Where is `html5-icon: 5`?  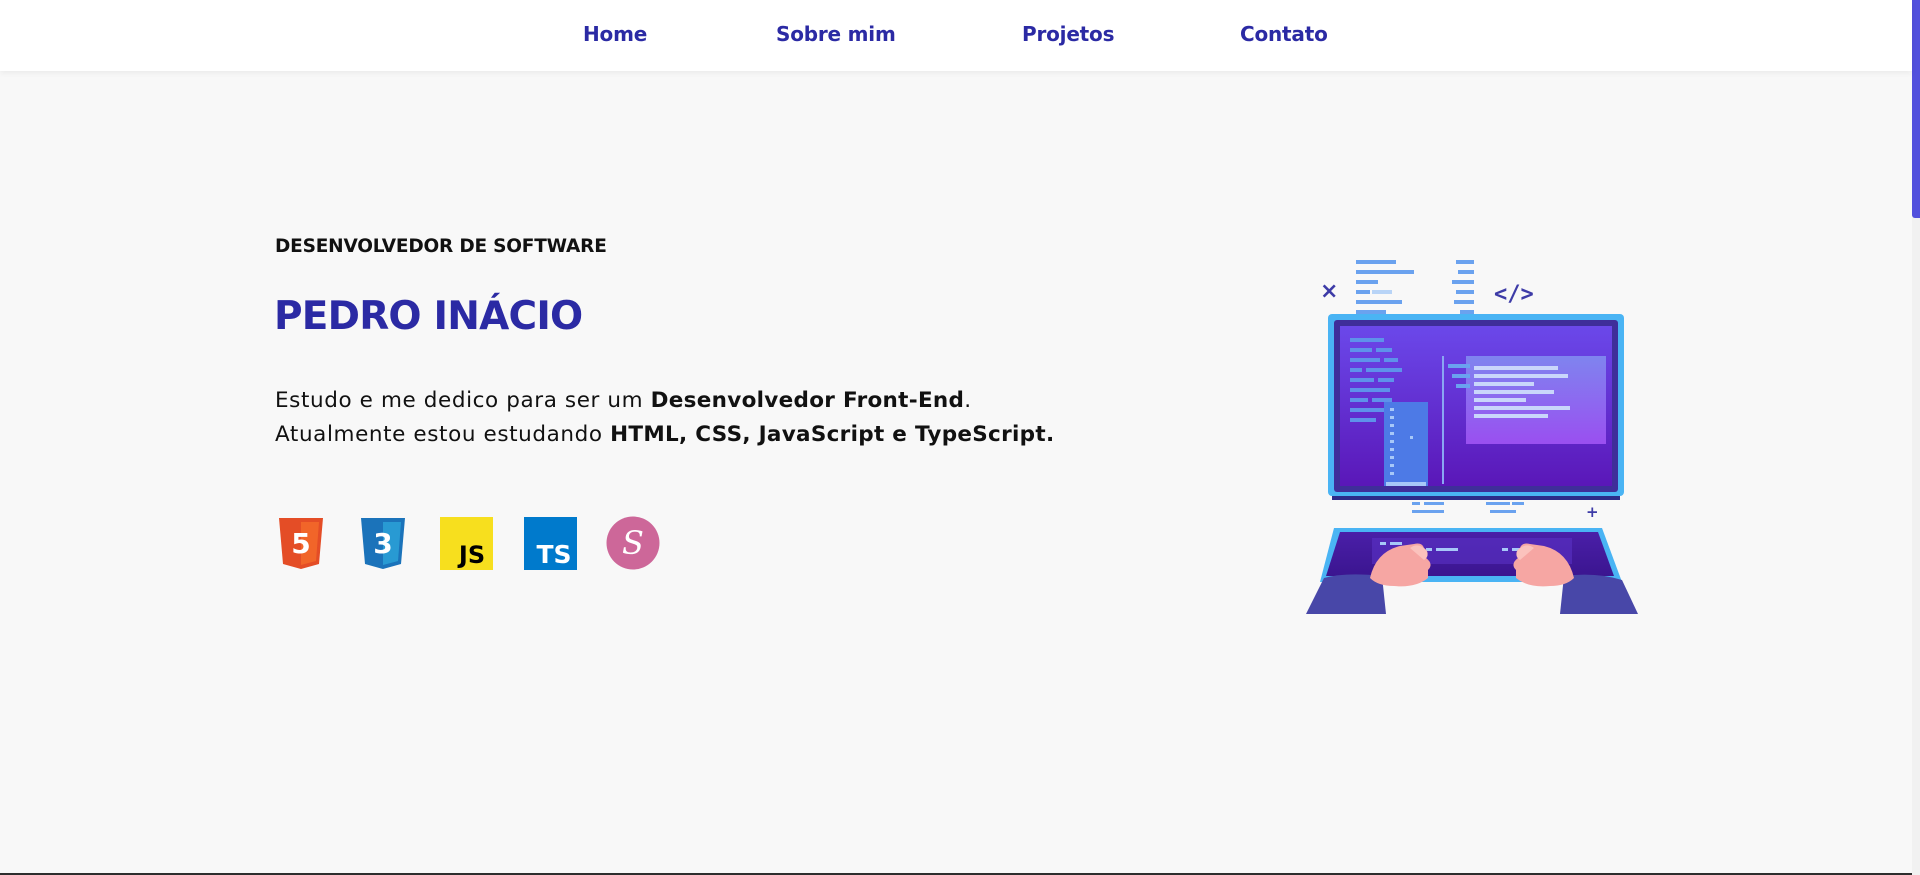 html5-icon: 5 is located at coordinates (301, 543).